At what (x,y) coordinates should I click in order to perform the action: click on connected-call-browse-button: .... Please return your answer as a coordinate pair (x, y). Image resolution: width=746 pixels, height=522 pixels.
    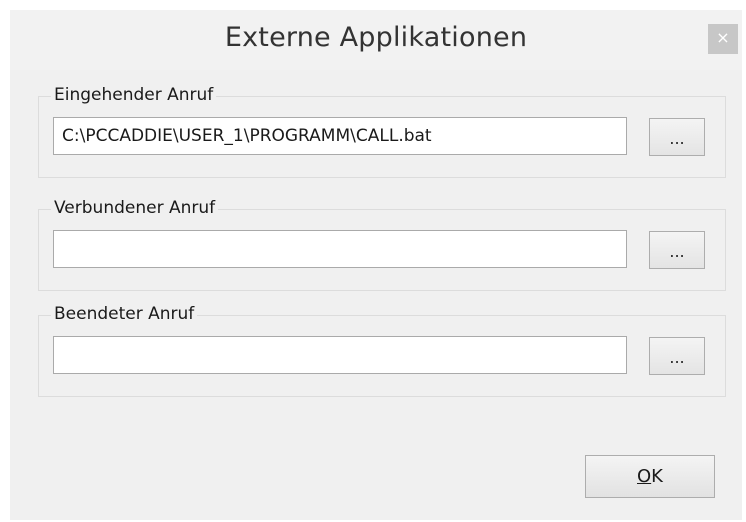
    Looking at the image, I should click on (677, 250).